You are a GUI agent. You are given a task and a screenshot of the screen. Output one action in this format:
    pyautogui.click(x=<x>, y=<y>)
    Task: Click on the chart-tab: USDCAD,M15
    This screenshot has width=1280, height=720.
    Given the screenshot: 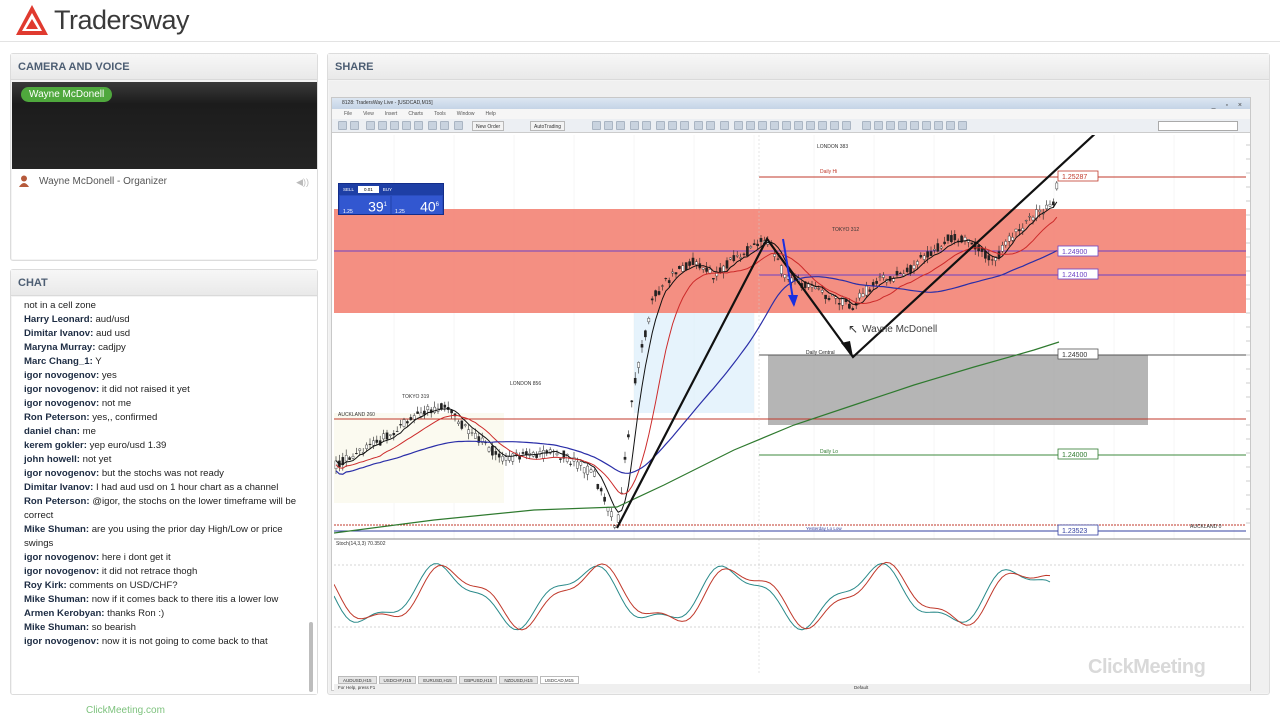 What is the action you would take?
    pyautogui.click(x=559, y=680)
    